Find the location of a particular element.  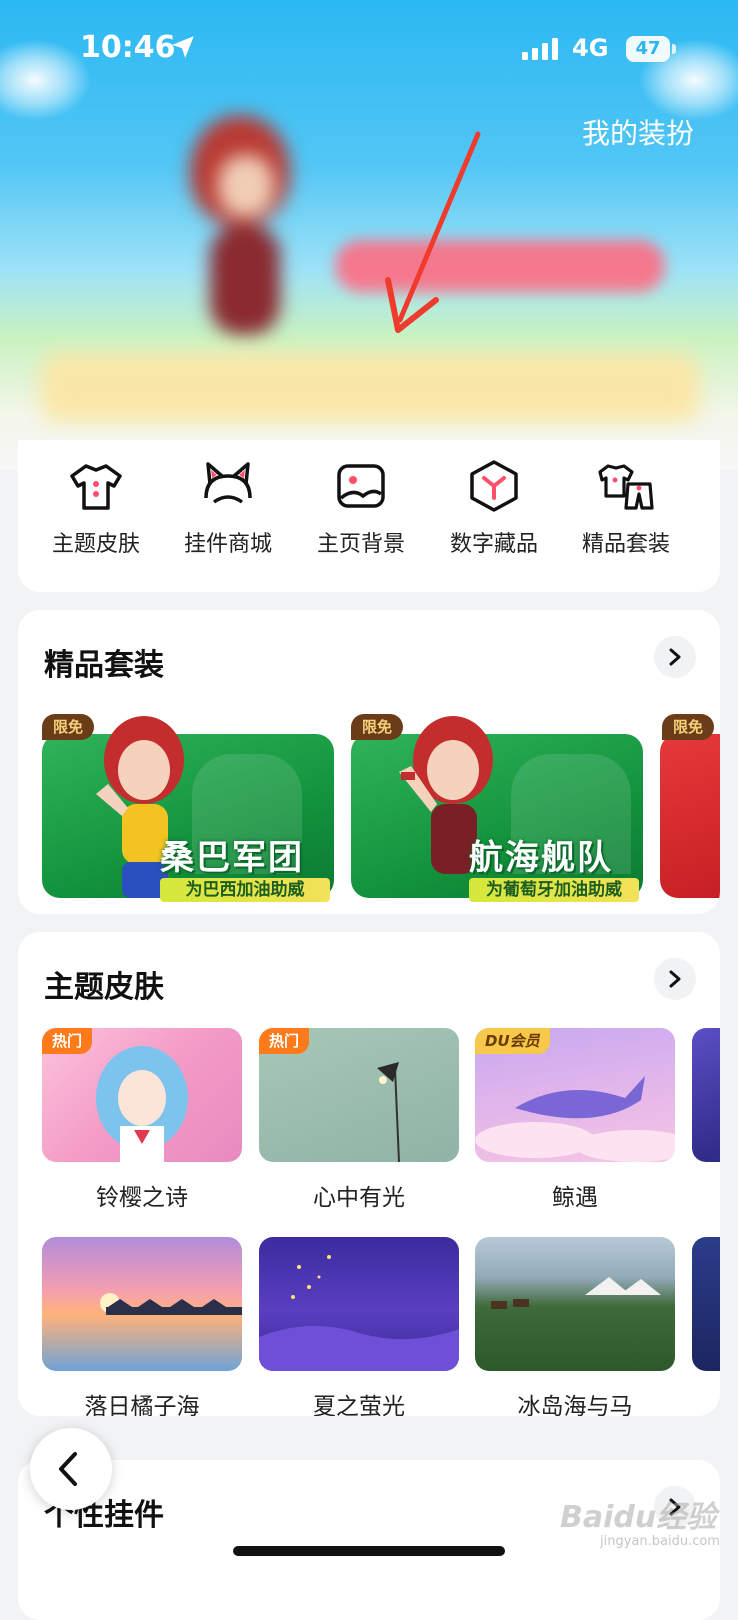

category-label: 主题皮肤 is located at coordinates (95, 544).